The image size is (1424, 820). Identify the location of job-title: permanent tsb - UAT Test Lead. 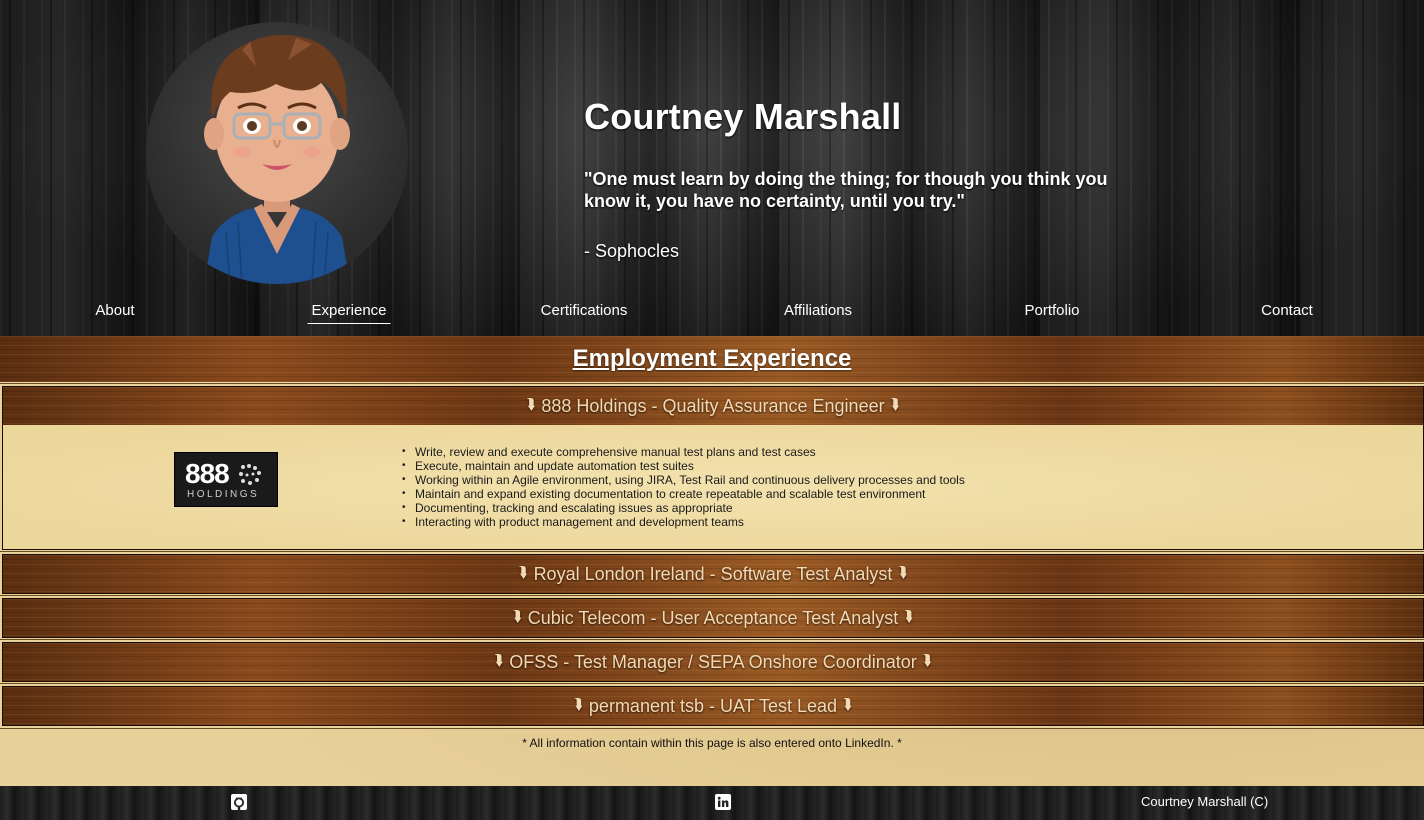
(713, 705).